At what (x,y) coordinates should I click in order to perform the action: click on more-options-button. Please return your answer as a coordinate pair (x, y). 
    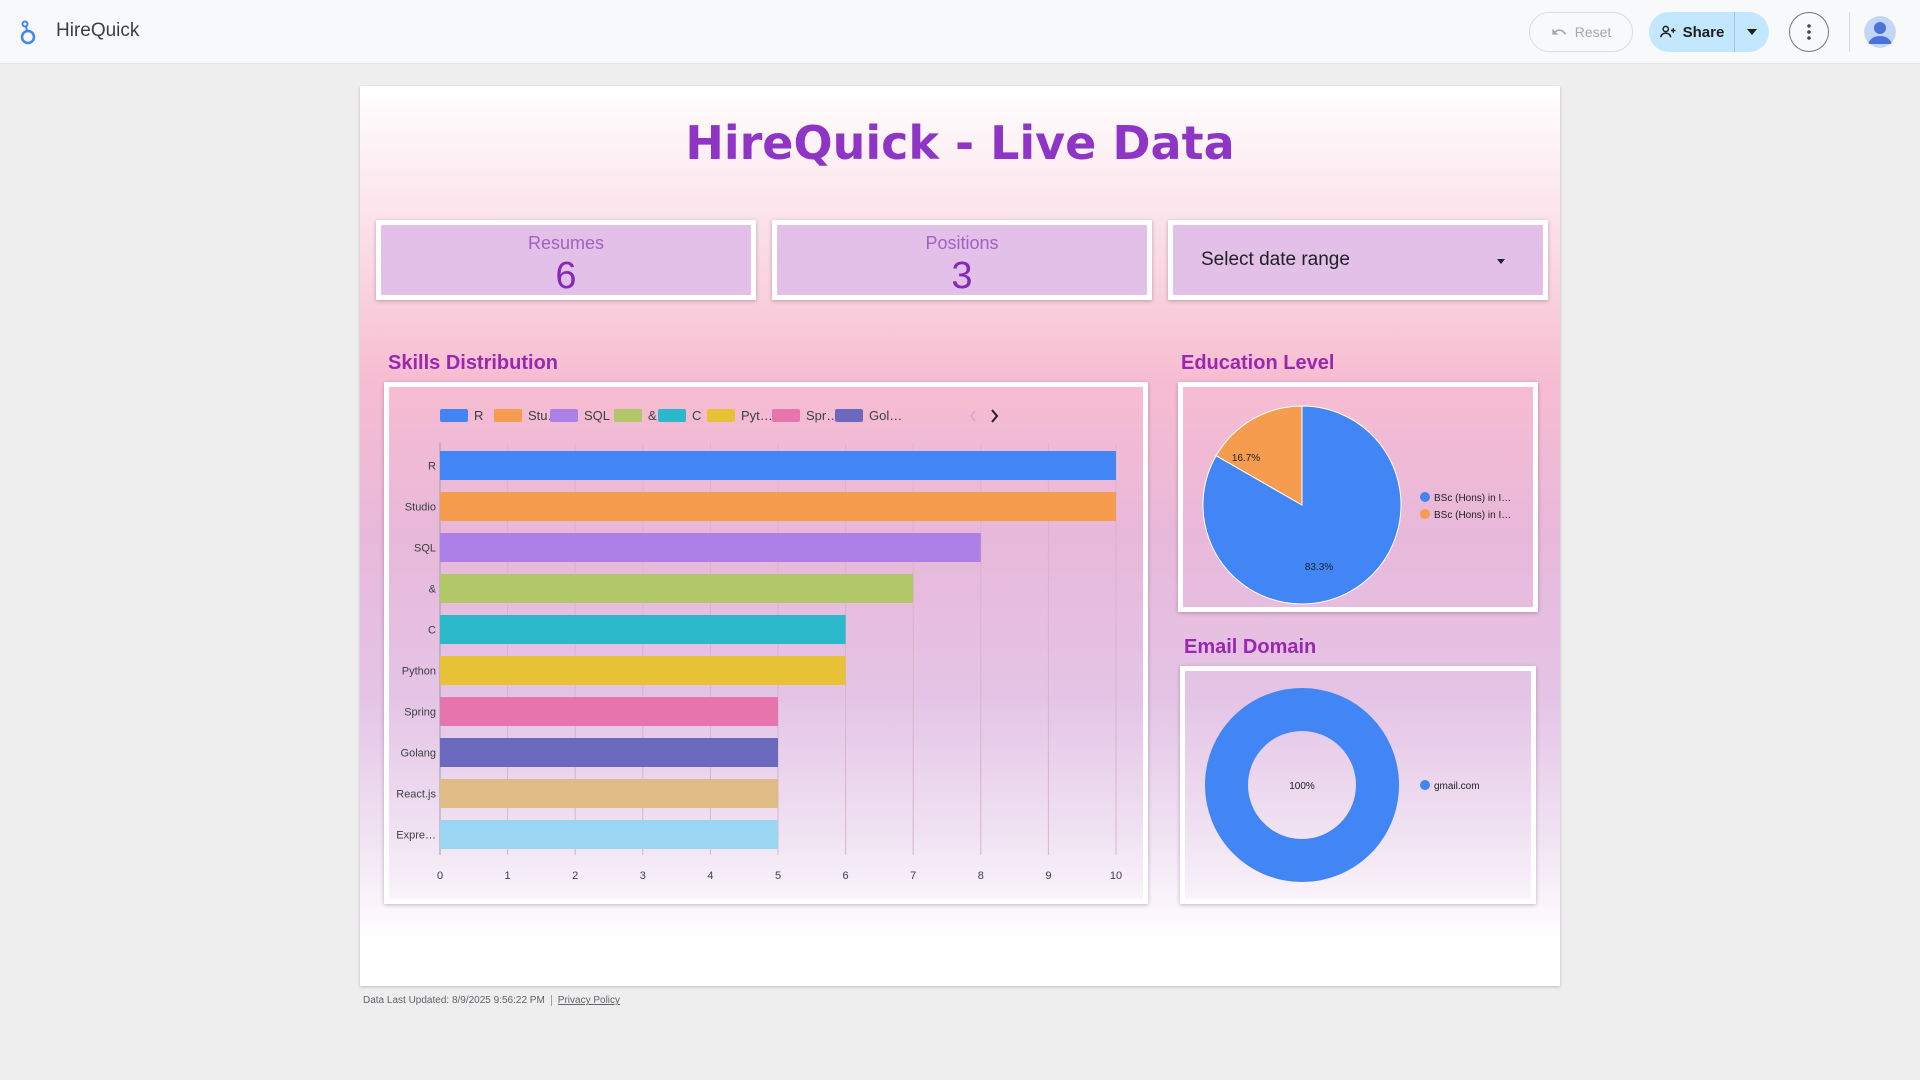
    Looking at the image, I should click on (1809, 32).